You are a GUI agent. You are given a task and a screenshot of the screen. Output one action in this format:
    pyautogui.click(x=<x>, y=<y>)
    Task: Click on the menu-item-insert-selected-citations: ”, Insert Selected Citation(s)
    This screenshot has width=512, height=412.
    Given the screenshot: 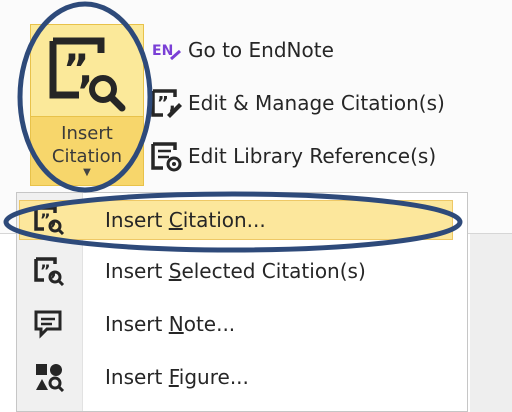 What is the action you would take?
    pyautogui.click(x=242, y=271)
    